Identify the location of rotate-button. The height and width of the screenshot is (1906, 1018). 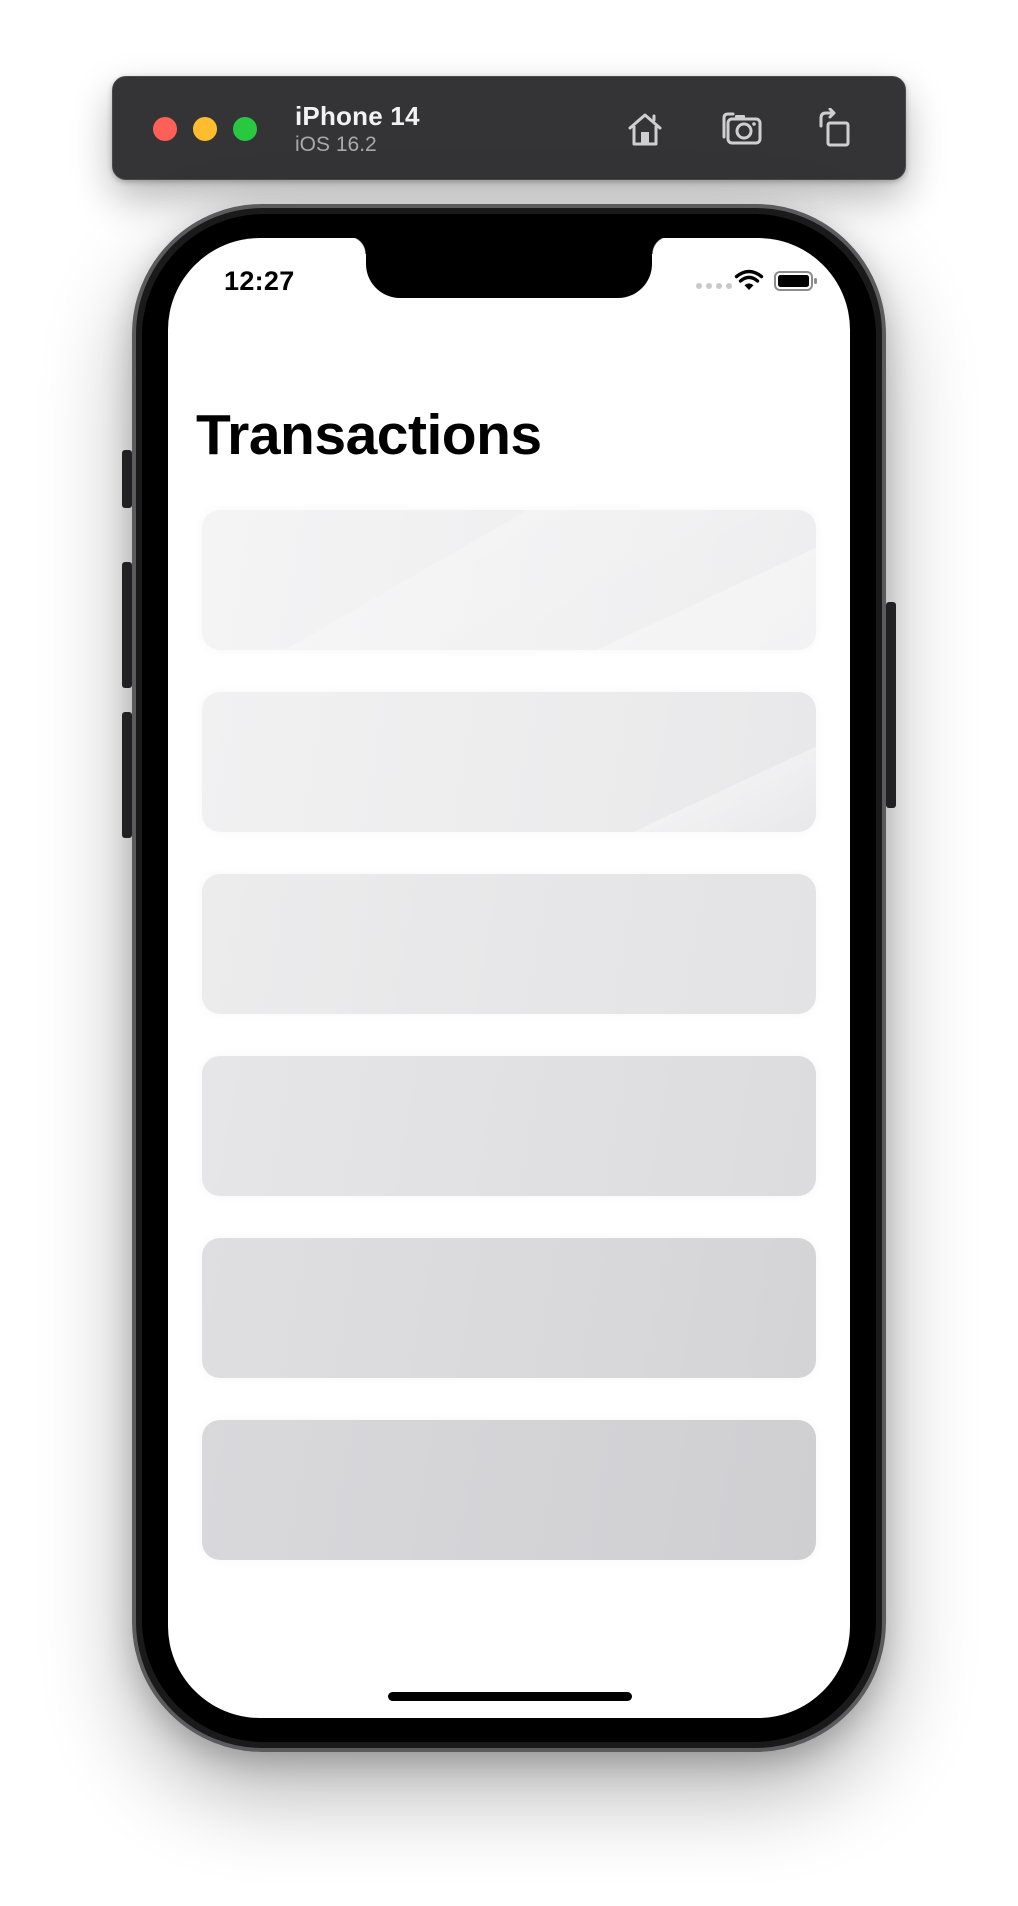
(835, 129).